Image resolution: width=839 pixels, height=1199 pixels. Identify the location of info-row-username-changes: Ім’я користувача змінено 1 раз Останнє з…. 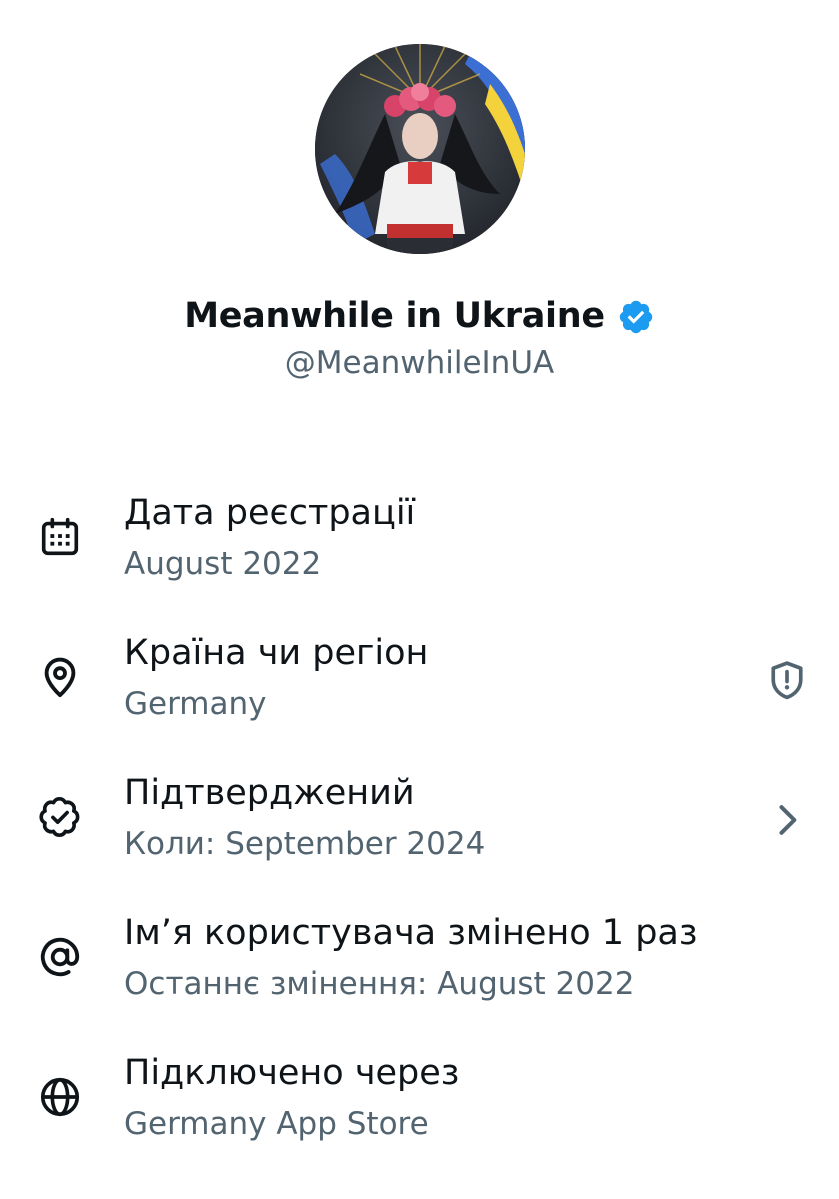
(419, 970).